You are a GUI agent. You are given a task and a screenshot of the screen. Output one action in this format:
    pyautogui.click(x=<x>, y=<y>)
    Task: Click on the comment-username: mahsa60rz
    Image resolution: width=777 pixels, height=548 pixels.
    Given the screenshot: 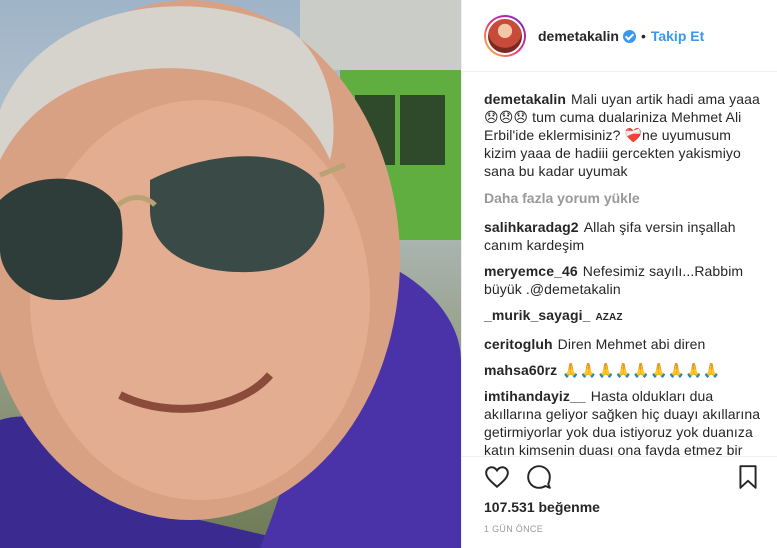 What is the action you would take?
    pyautogui.click(x=520, y=370)
    